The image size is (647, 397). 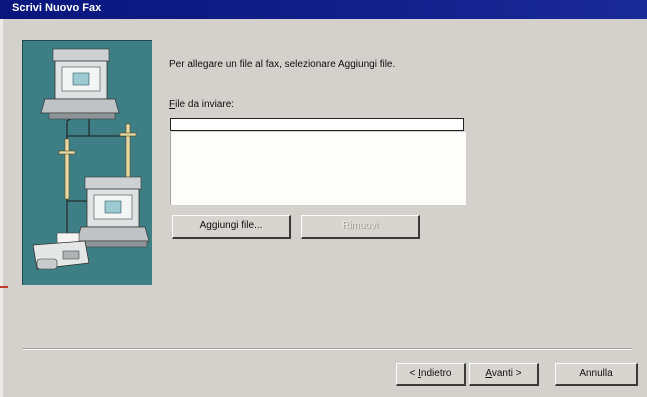 What do you see at coordinates (317, 124) in the screenshot?
I see `file-input-field` at bounding box center [317, 124].